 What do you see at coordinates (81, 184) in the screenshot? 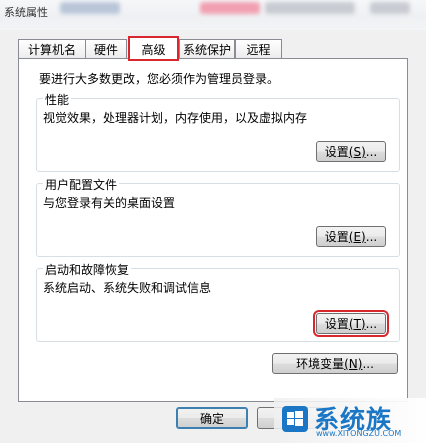
I see `user-profiles-title: 用户配置文件` at bounding box center [81, 184].